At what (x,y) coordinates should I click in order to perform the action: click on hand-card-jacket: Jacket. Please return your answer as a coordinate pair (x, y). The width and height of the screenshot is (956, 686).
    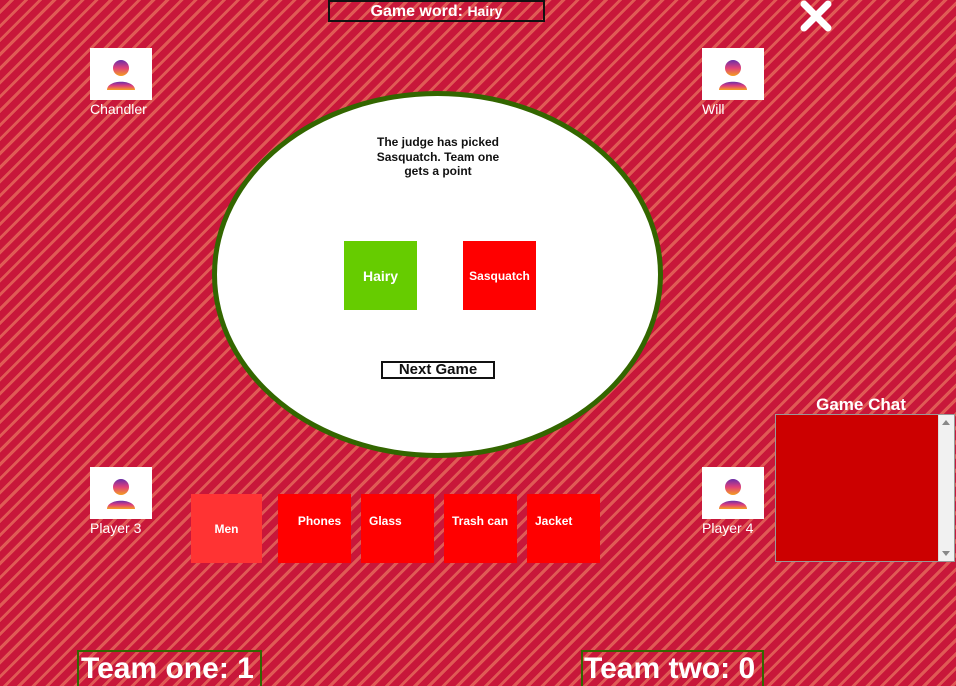
    Looking at the image, I should click on (563, 528).